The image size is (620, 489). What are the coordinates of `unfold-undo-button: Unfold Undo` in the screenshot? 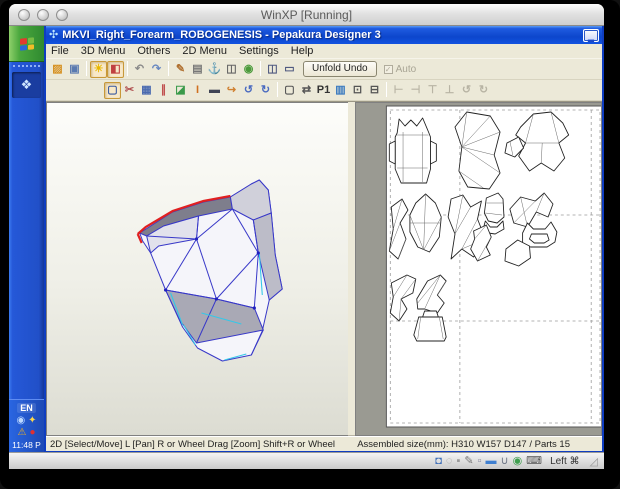 It's located at (340, 69).